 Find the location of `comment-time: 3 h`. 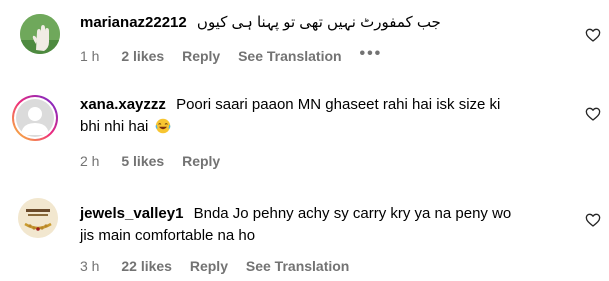

comment-time: 3 h is located at coordinates (90, 266).